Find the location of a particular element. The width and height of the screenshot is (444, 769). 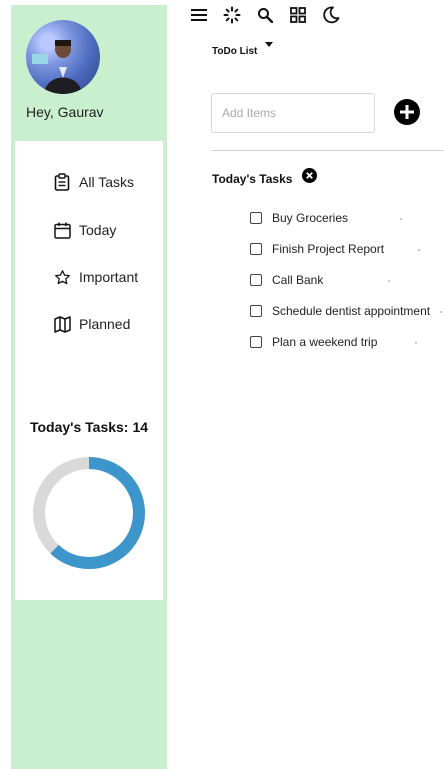

loading-icon is located at coordinates (232, 15).